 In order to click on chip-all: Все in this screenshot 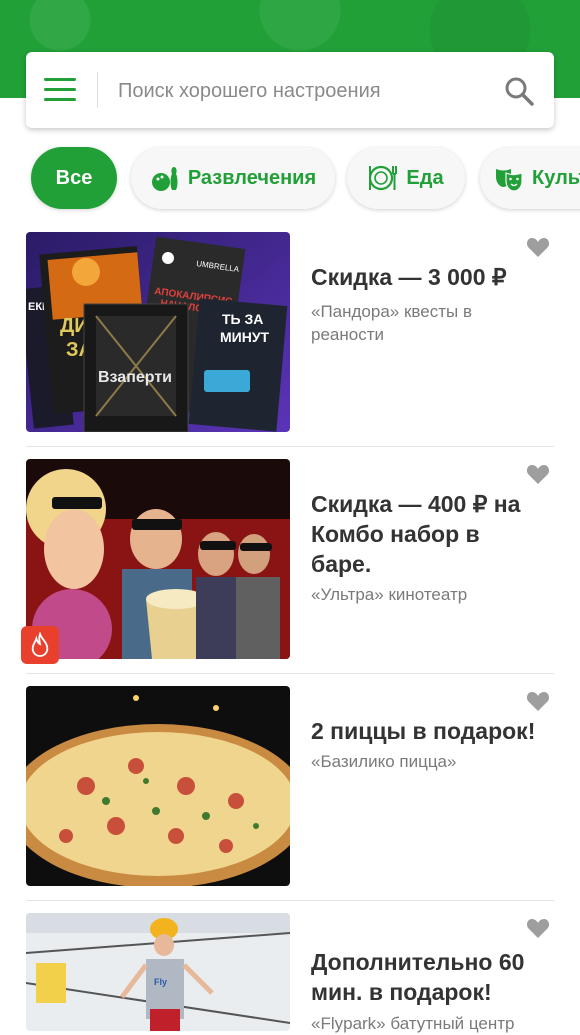, I will do `click(74, 178)`.